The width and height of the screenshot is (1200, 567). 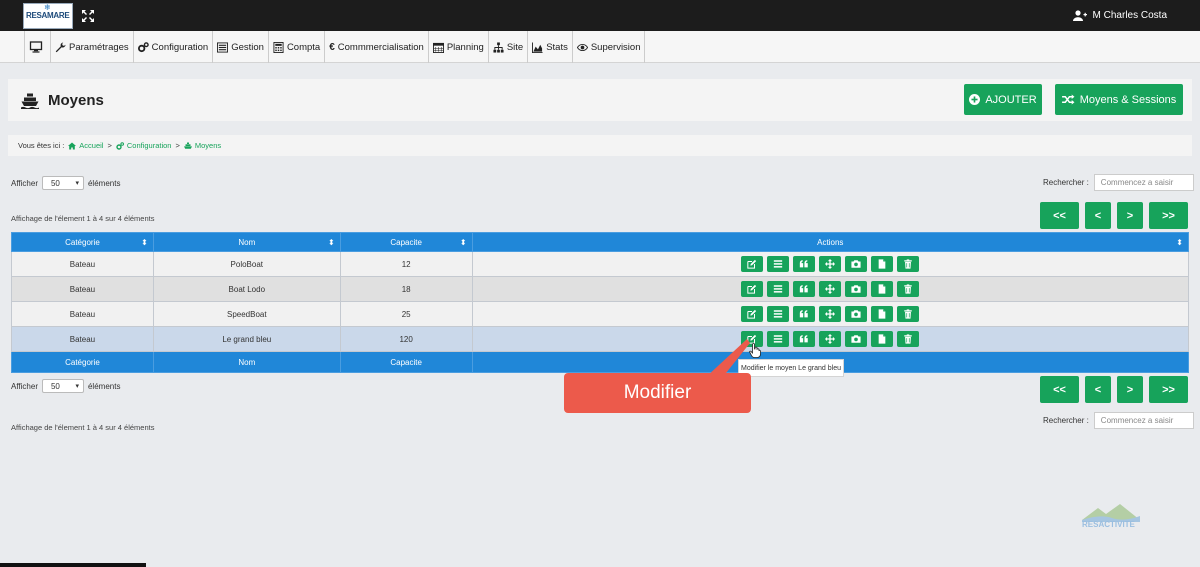 What do you see at coordinates (1119, 99) in the screenshot?
I see `moyens-sessions-button: Moyens & Sessions` at bounding box center [1119, 99].